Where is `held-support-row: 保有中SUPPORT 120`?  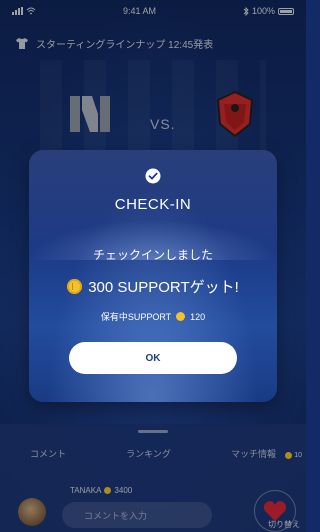
held-support-row: 保有中SUPPORT 120 is located at coordinates (153, 316).